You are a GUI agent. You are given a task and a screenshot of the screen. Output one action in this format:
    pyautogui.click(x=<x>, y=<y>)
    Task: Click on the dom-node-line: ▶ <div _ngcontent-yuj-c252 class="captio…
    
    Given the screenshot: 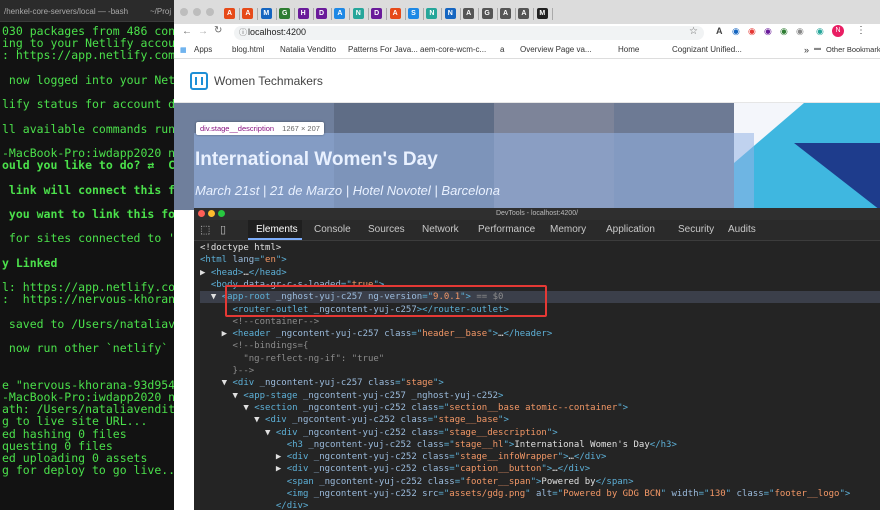 What is the action you would take?
    pyautogui.click(x=540, y=469)
    